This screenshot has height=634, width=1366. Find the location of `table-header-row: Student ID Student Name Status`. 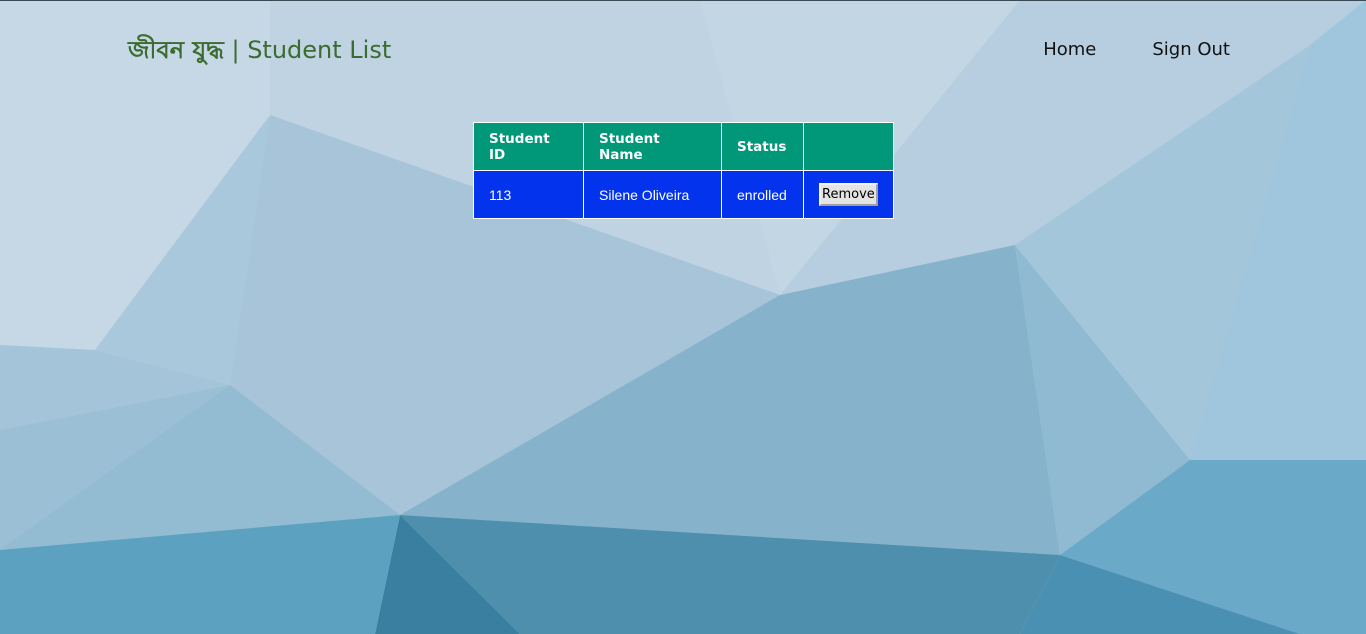

table-header-row: Student ID Student Name Status is located at coordinates (683, 146).